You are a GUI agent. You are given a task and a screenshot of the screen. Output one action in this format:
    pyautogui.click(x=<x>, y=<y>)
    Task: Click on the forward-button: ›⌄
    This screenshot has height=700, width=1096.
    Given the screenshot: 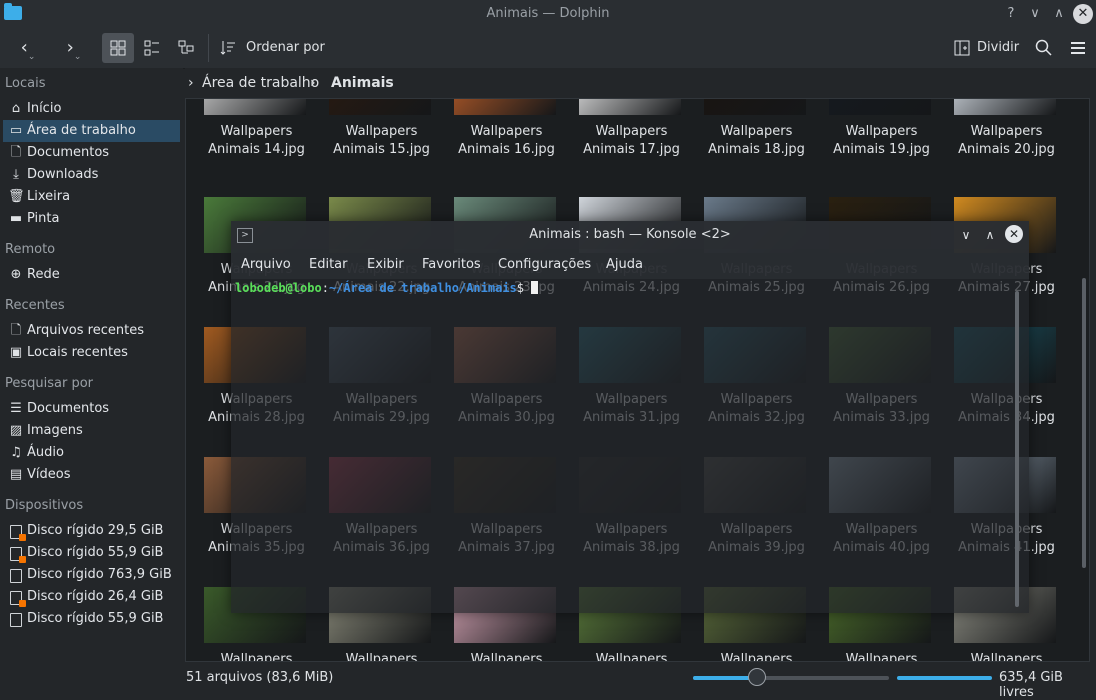 What is the action you would take?
    pyautogui.click(x=74, y=48)
    